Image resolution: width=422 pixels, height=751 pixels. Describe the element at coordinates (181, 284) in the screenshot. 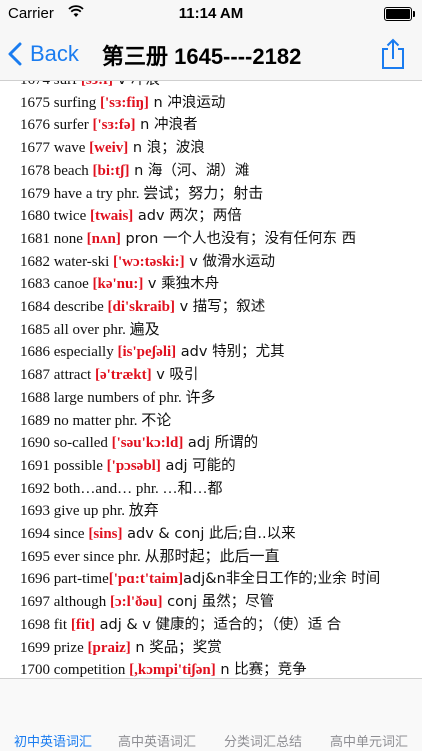

I see `entry-definition: v 乘独木舟` at that location.